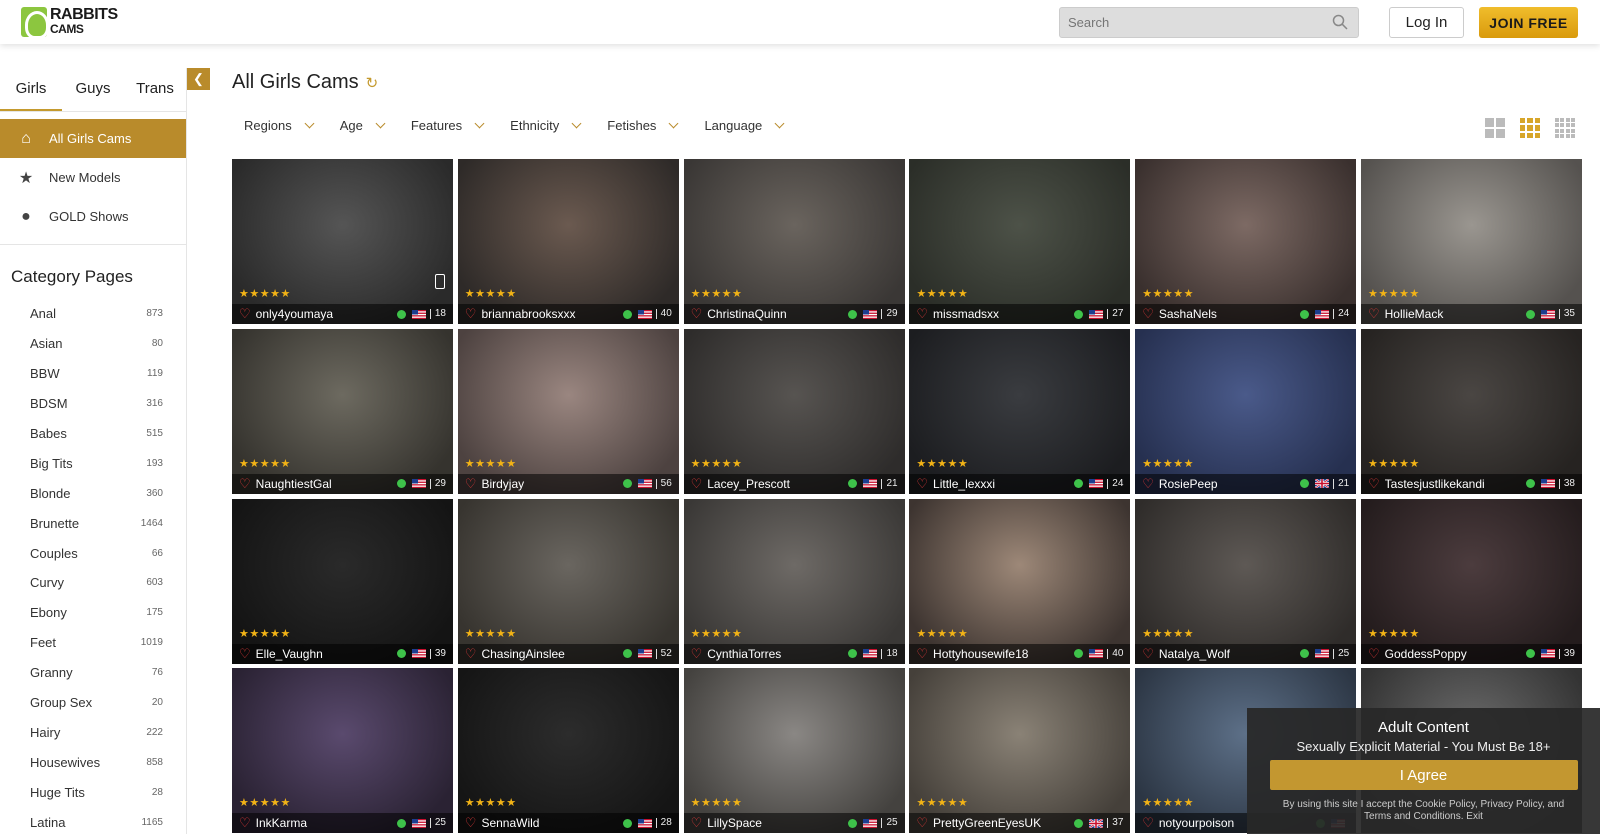  What do you see at coordinates (568, 411) in the screenshot?
I see `model-card: ★★★★★ ♡ Birdyjay 56` at bounding box center [568, 411].